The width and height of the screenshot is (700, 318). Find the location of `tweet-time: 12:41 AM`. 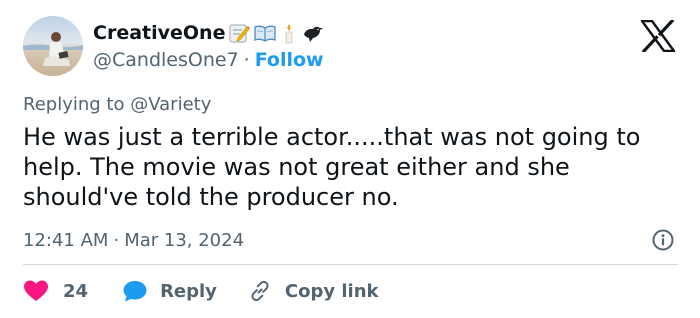

tweet-time: 12:41 AM is located at coordinates (65, 240).